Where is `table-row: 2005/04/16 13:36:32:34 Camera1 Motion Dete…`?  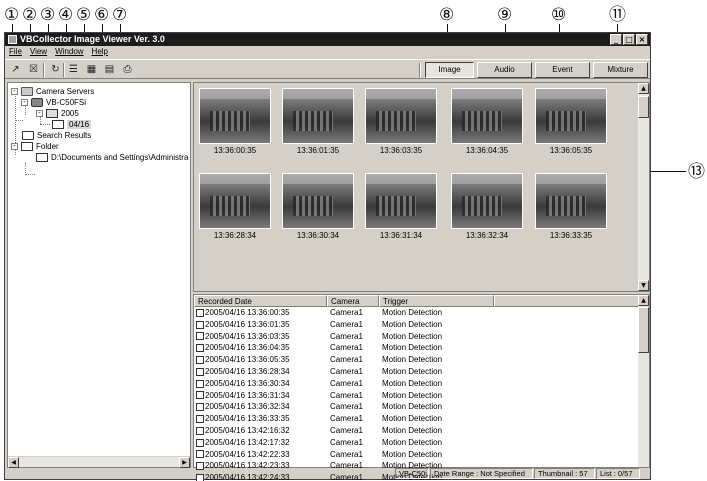
table-row: 2005/04/16 13:36:32:34 Camera1 Motion Dete… is located at coordinates (344, 407).